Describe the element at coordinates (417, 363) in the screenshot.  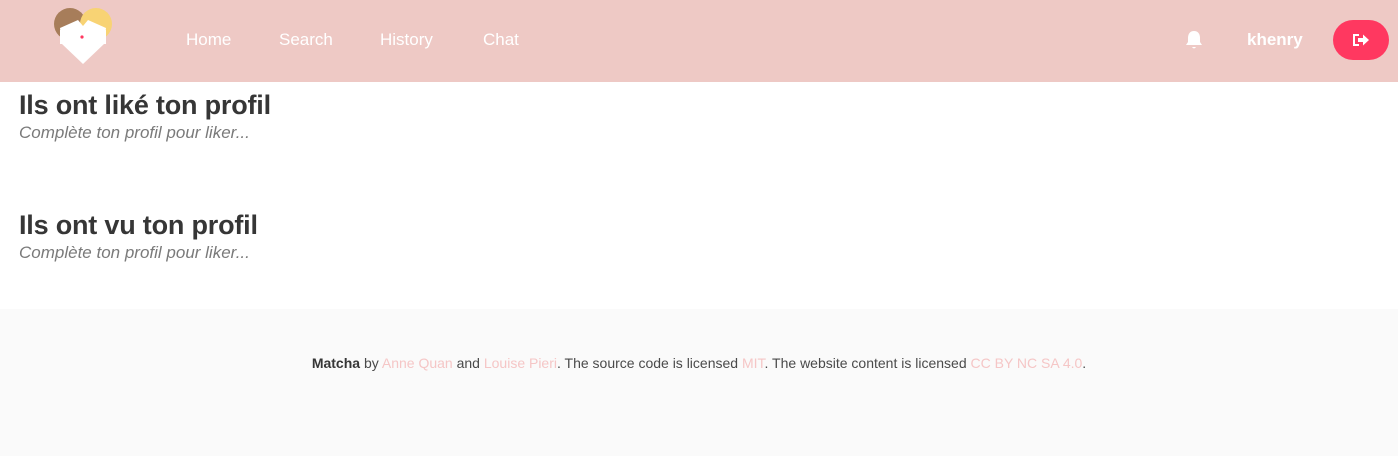
I see `footer-link-anne-quan: Anne Quan` at that location.